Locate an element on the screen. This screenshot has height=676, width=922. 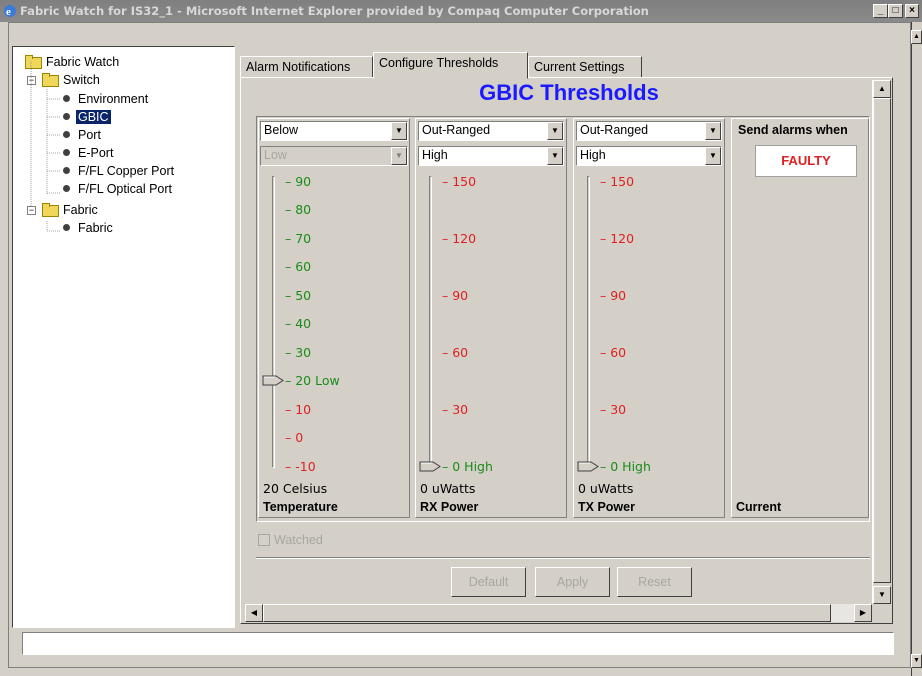
vertical-scrollbar: ▲ ▼ is located at coordinates (881, 342).